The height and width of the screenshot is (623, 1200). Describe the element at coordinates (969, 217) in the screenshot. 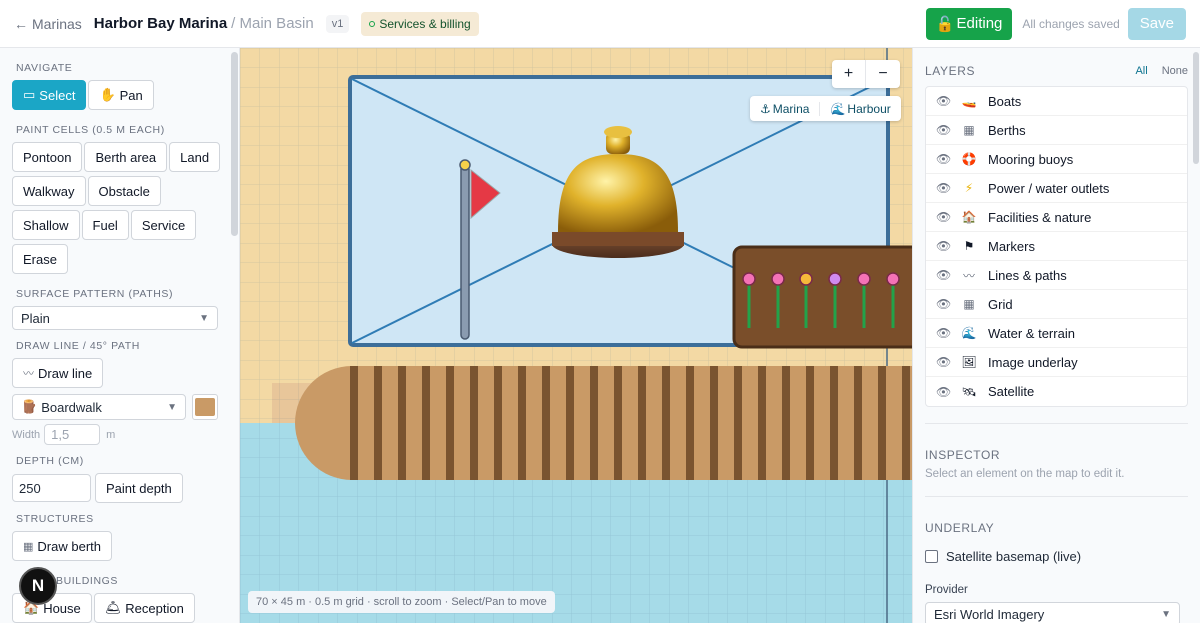

I see `house-icon: 🏠` at that location.